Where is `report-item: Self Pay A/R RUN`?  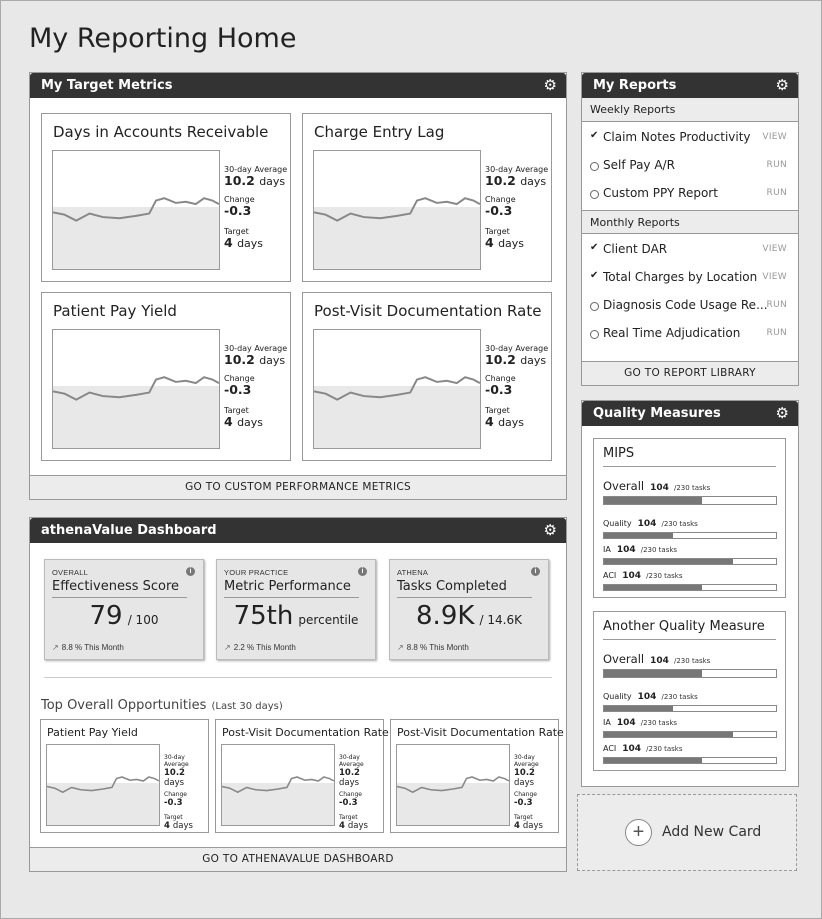 report-item: Self Pay A/R RUN is located at coordinates (690, 165).